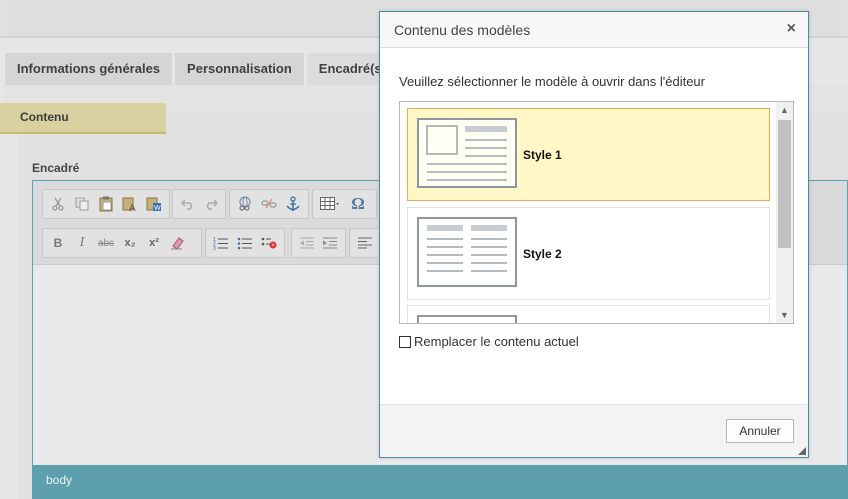  I want to click on scrollbar-thumb, so click(784, 184).